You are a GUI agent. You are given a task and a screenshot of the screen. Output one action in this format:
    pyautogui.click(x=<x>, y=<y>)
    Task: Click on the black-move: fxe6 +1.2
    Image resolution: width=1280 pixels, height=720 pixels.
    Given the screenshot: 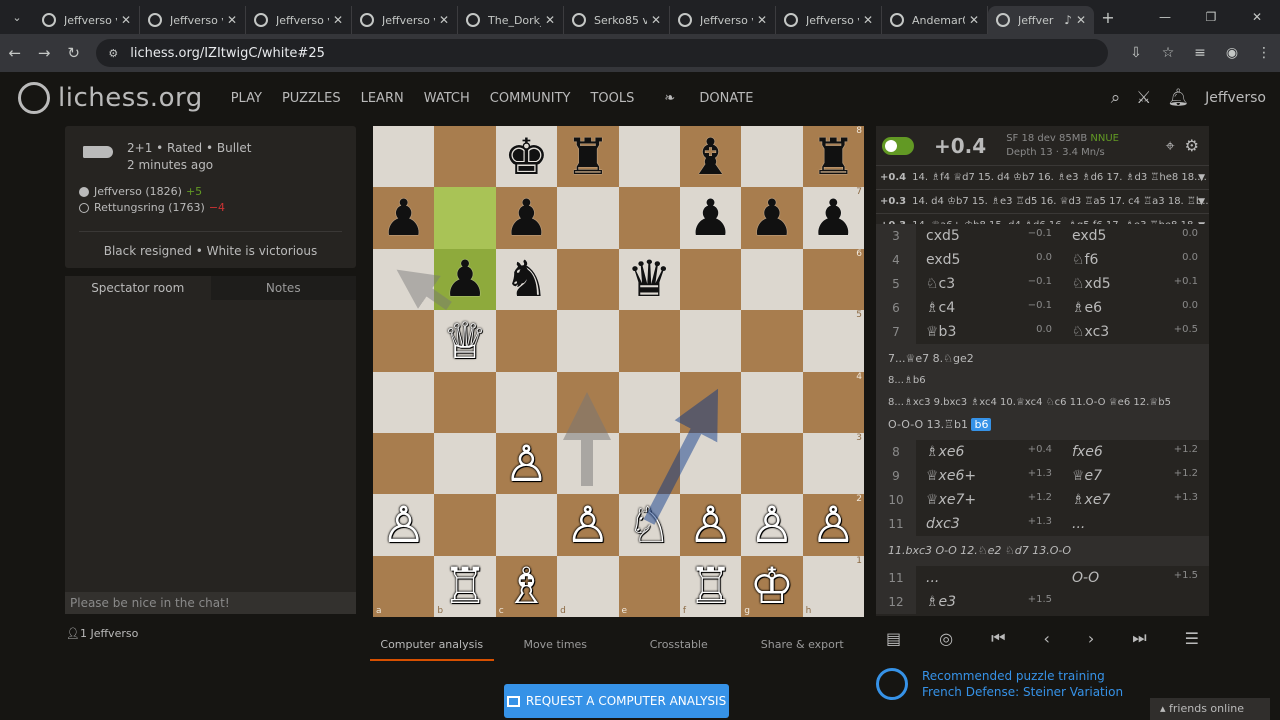 What is the action you would take?
    pyautogui.click(x=1135, y=452)
    